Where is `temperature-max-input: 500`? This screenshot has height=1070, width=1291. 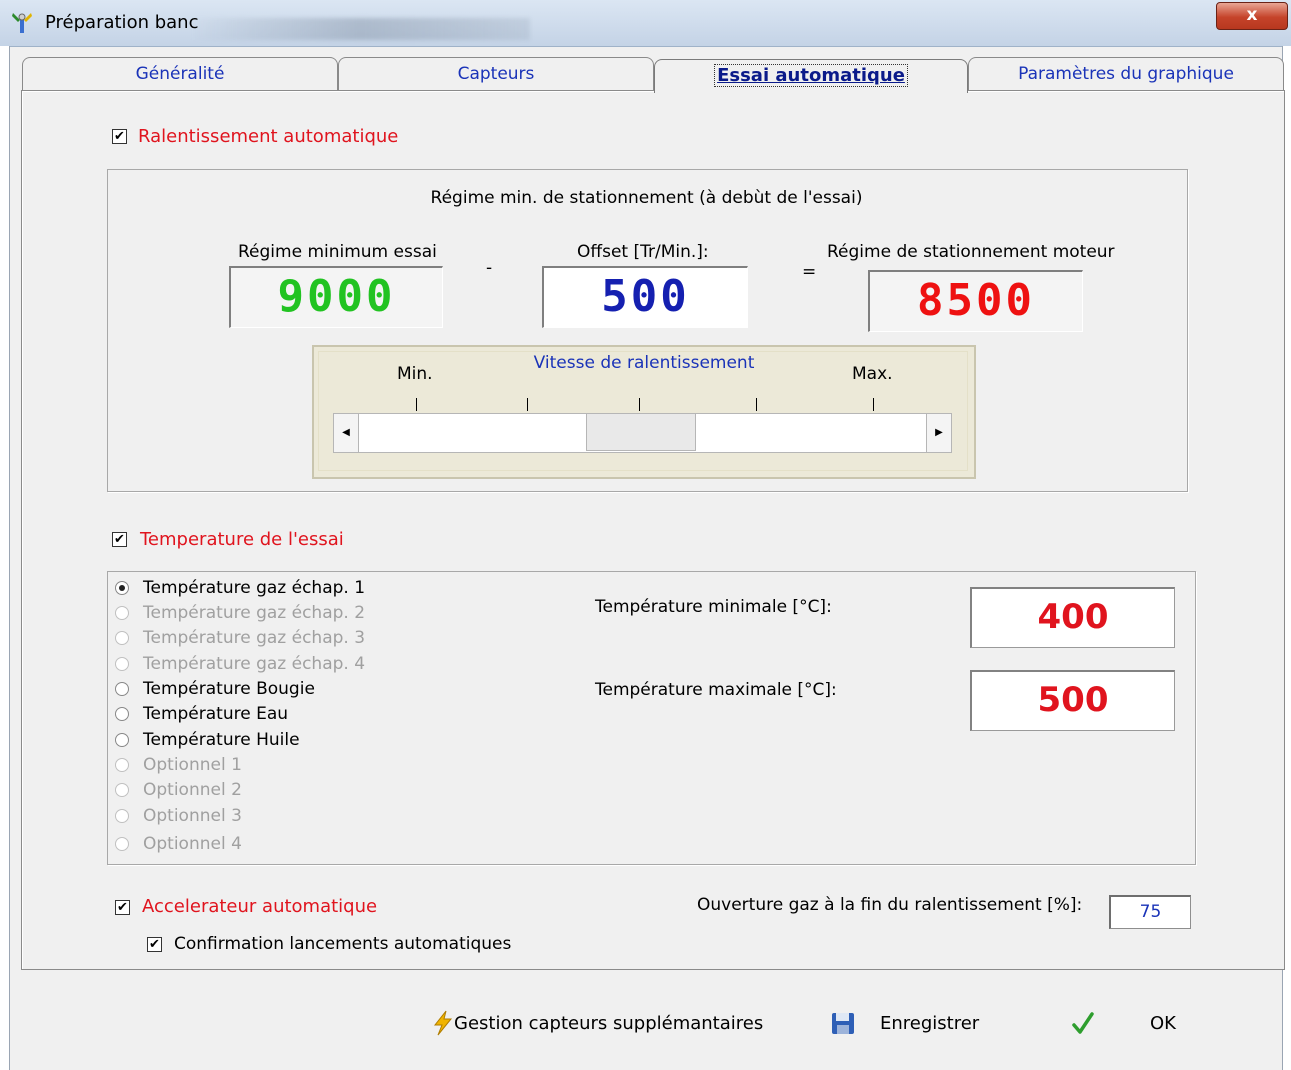
temperature-max-input: 500 is located at coordinates (1072, 700).